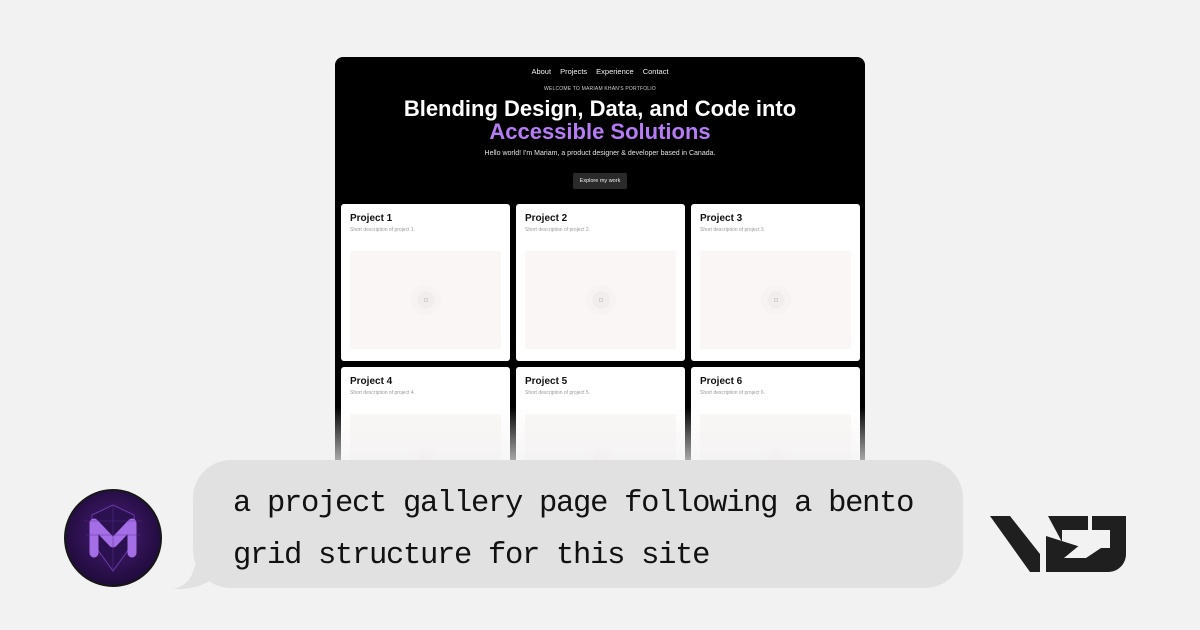 The image size is (1200, 630). I want to click on project-title: Project 5, so click(546, 381).